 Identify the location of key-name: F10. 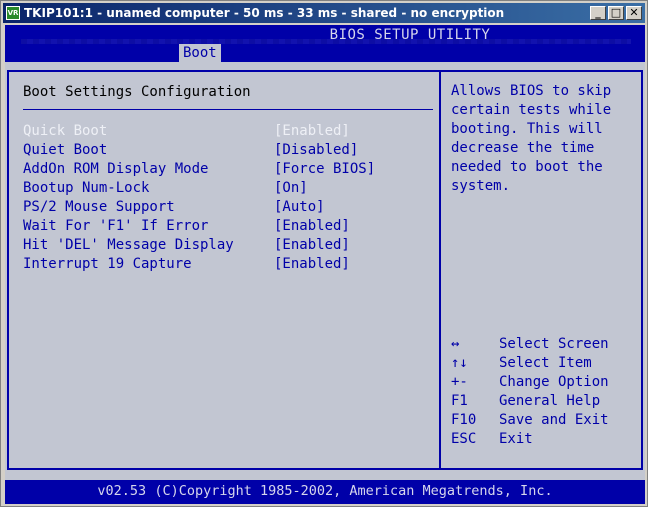
(464, 420).